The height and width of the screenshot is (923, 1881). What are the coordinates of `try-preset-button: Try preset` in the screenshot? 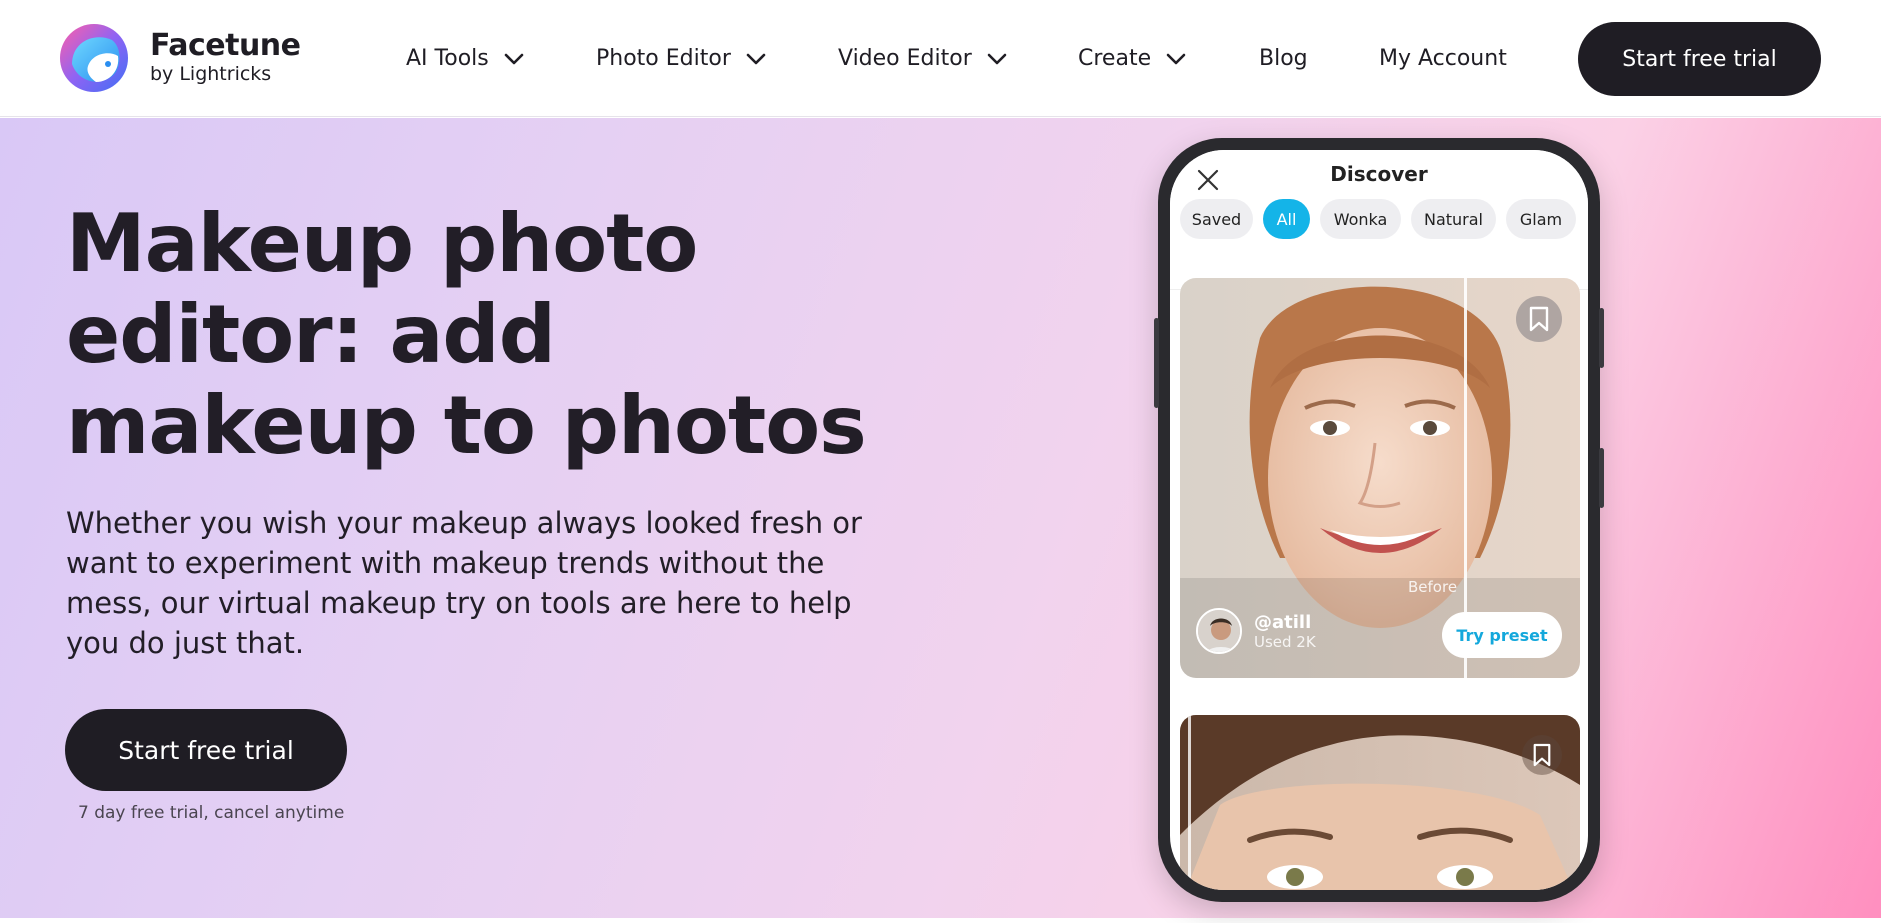 It's located at (1502, 635).